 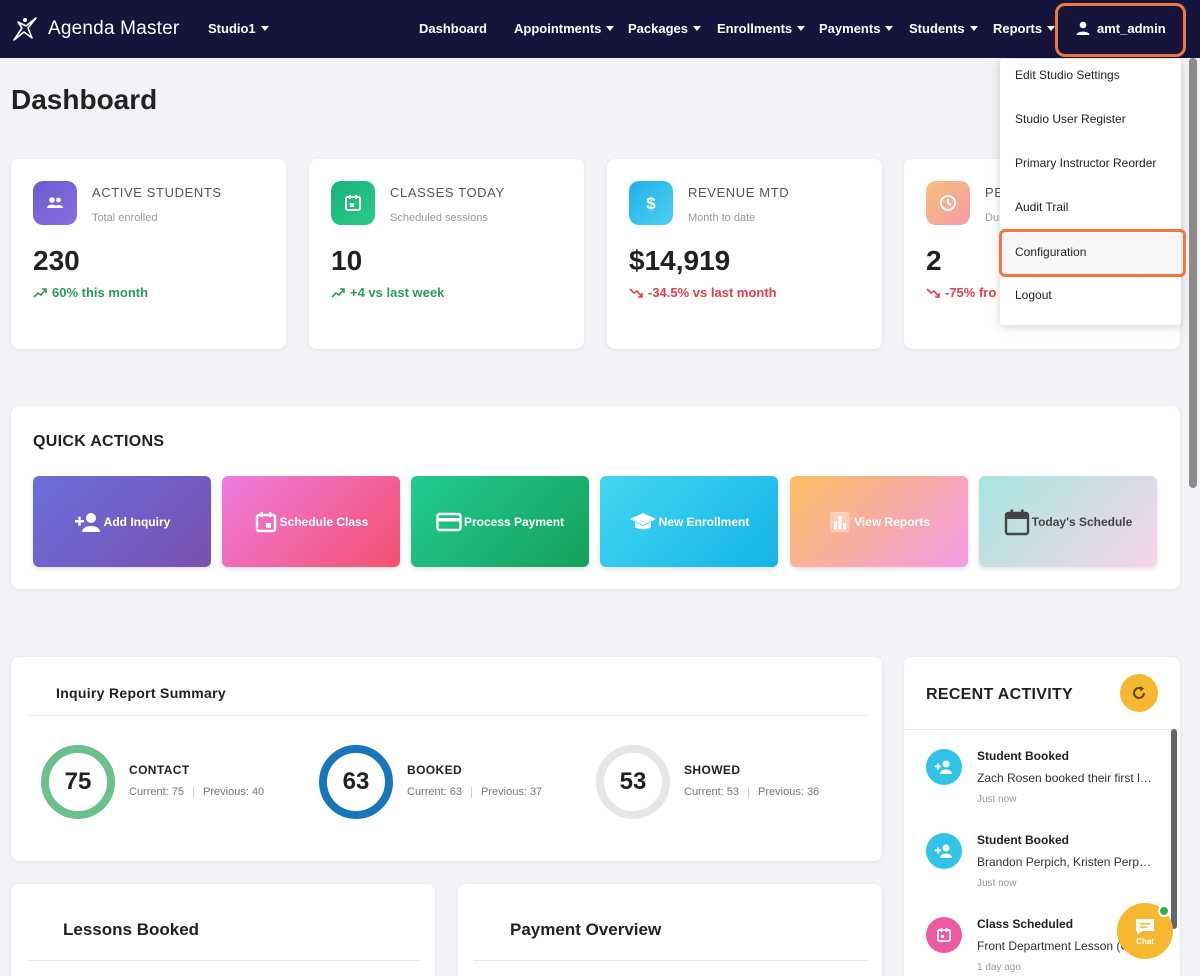 I want to click on previous-count: Previous: 37, so click(x=512, y=792).